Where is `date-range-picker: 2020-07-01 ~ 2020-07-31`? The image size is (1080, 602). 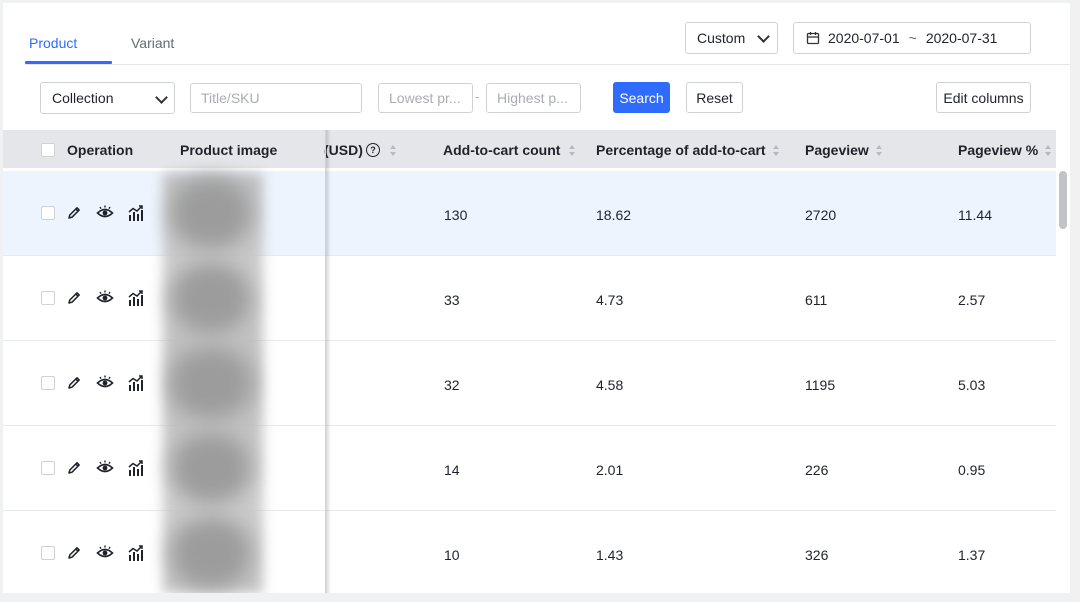 date-range-picker: 2020-07-01 ~ 2020-07-31 is located at coordinates (912, 38).